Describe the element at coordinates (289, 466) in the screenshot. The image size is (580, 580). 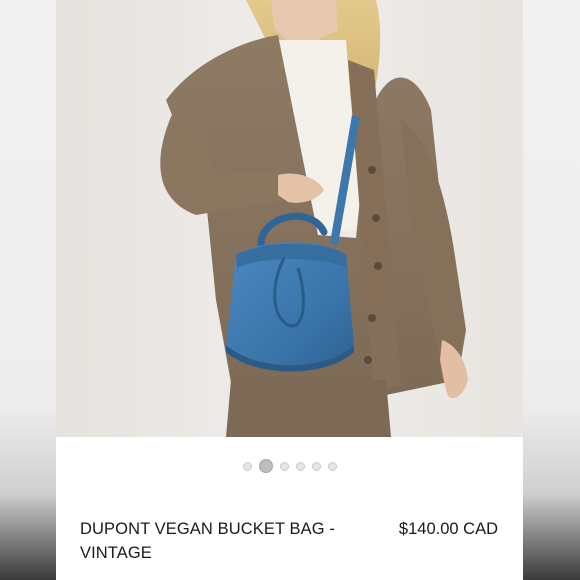
I see `carousel-indicator` at that location.